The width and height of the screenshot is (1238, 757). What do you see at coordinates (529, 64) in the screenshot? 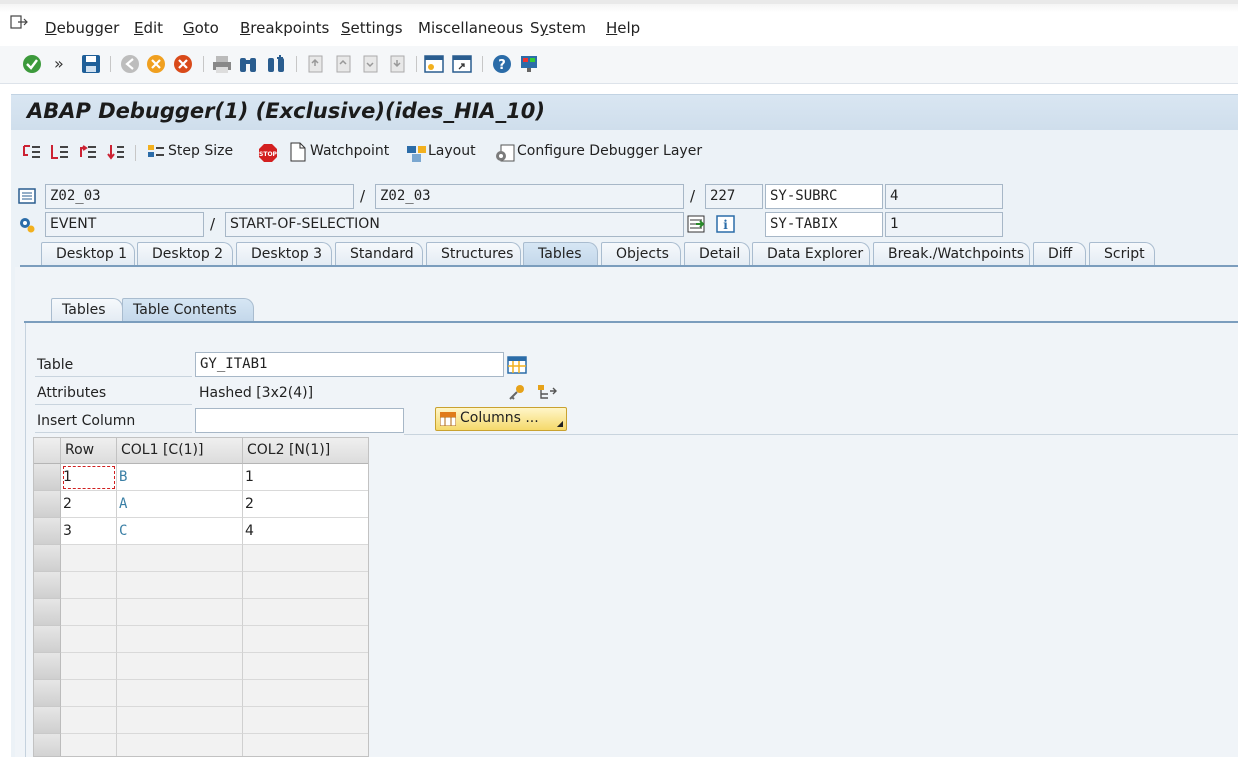
I see `customize-layout-icon` at bounding box center [529, 64].